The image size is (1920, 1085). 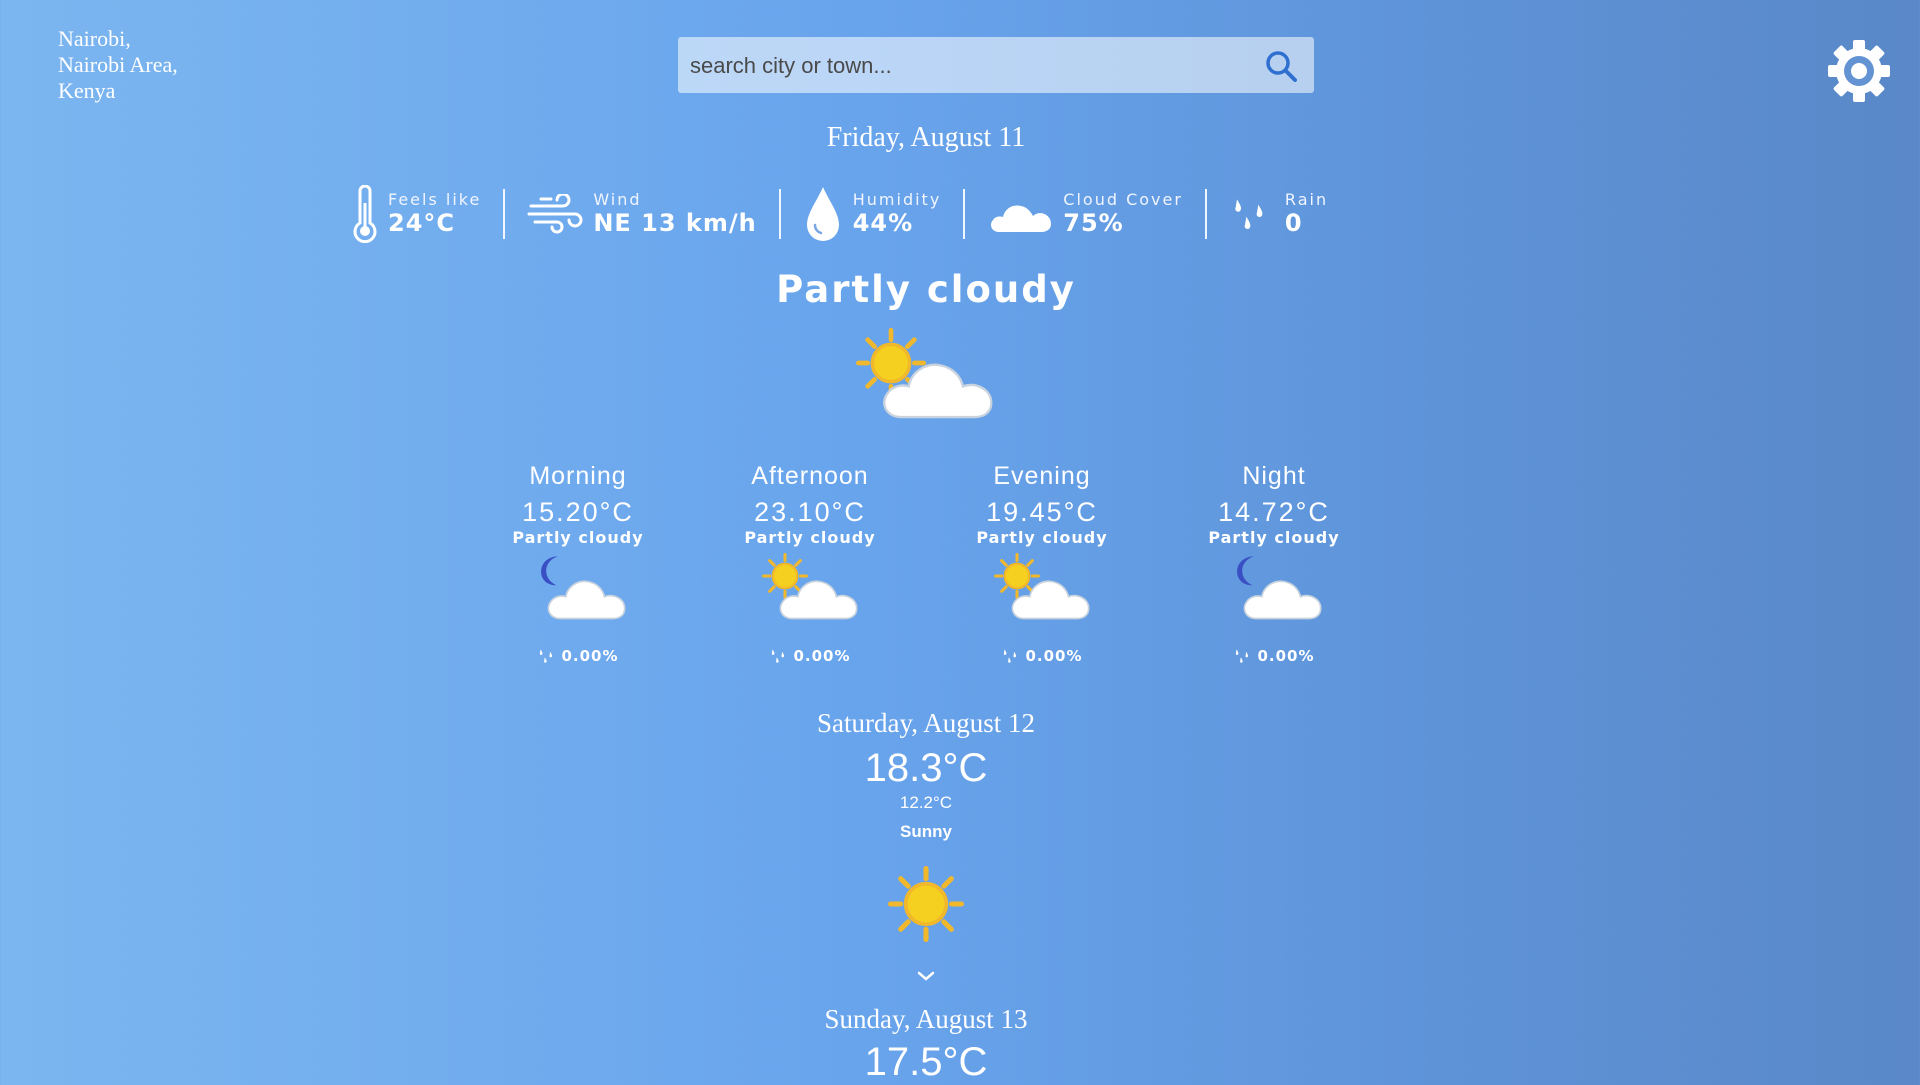 What do you see at coordinates (810, 512) in the screenshot?
I see `period-temp: 23.10°C` at bounding box center [810, 512].